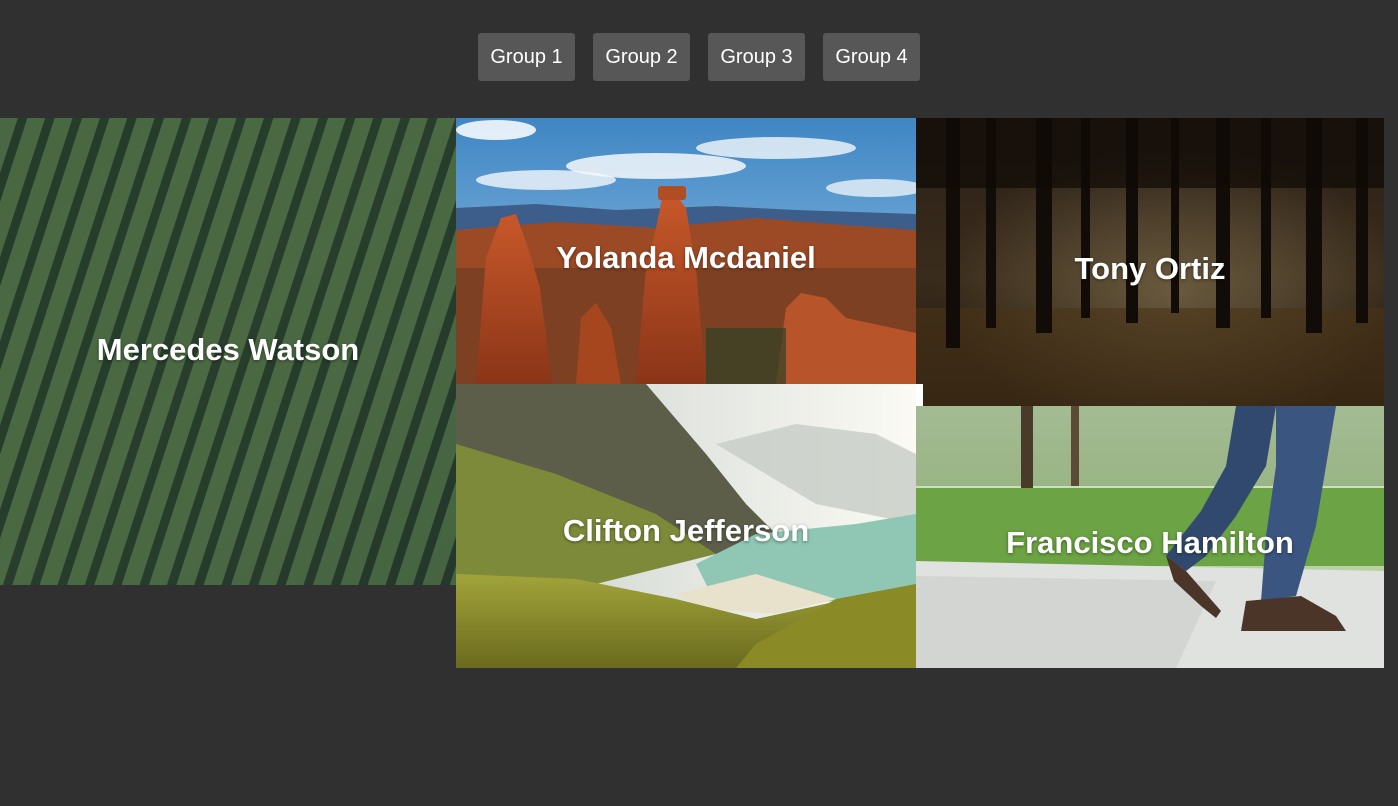  Describe the element at coordinates (686, 257) in the screenshot. I see `item-name: Yolanda Mcdaniel` at that location.